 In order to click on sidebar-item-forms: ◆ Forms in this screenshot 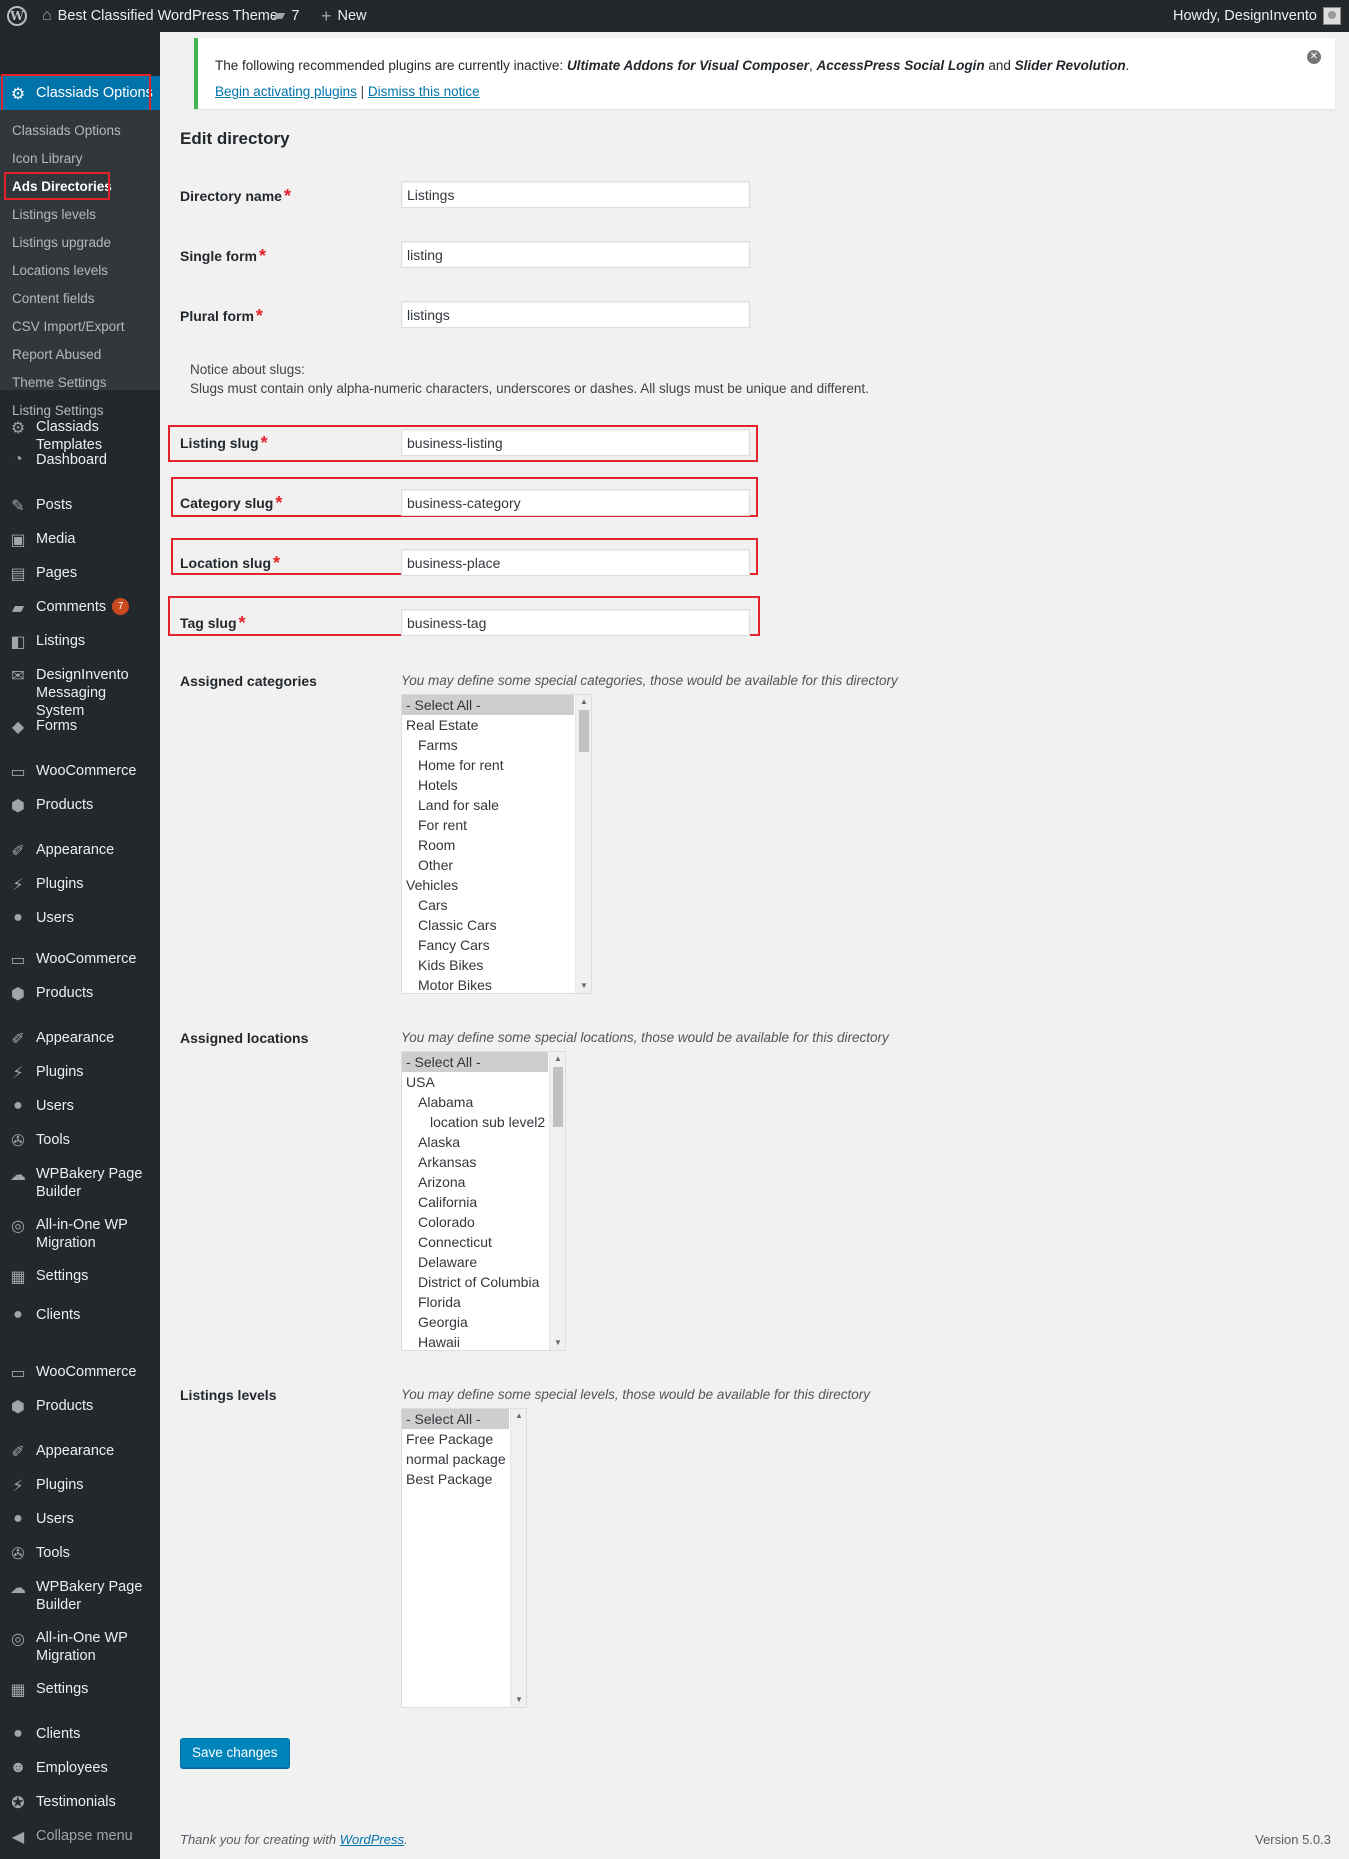, I will do `click(80, 727)`.